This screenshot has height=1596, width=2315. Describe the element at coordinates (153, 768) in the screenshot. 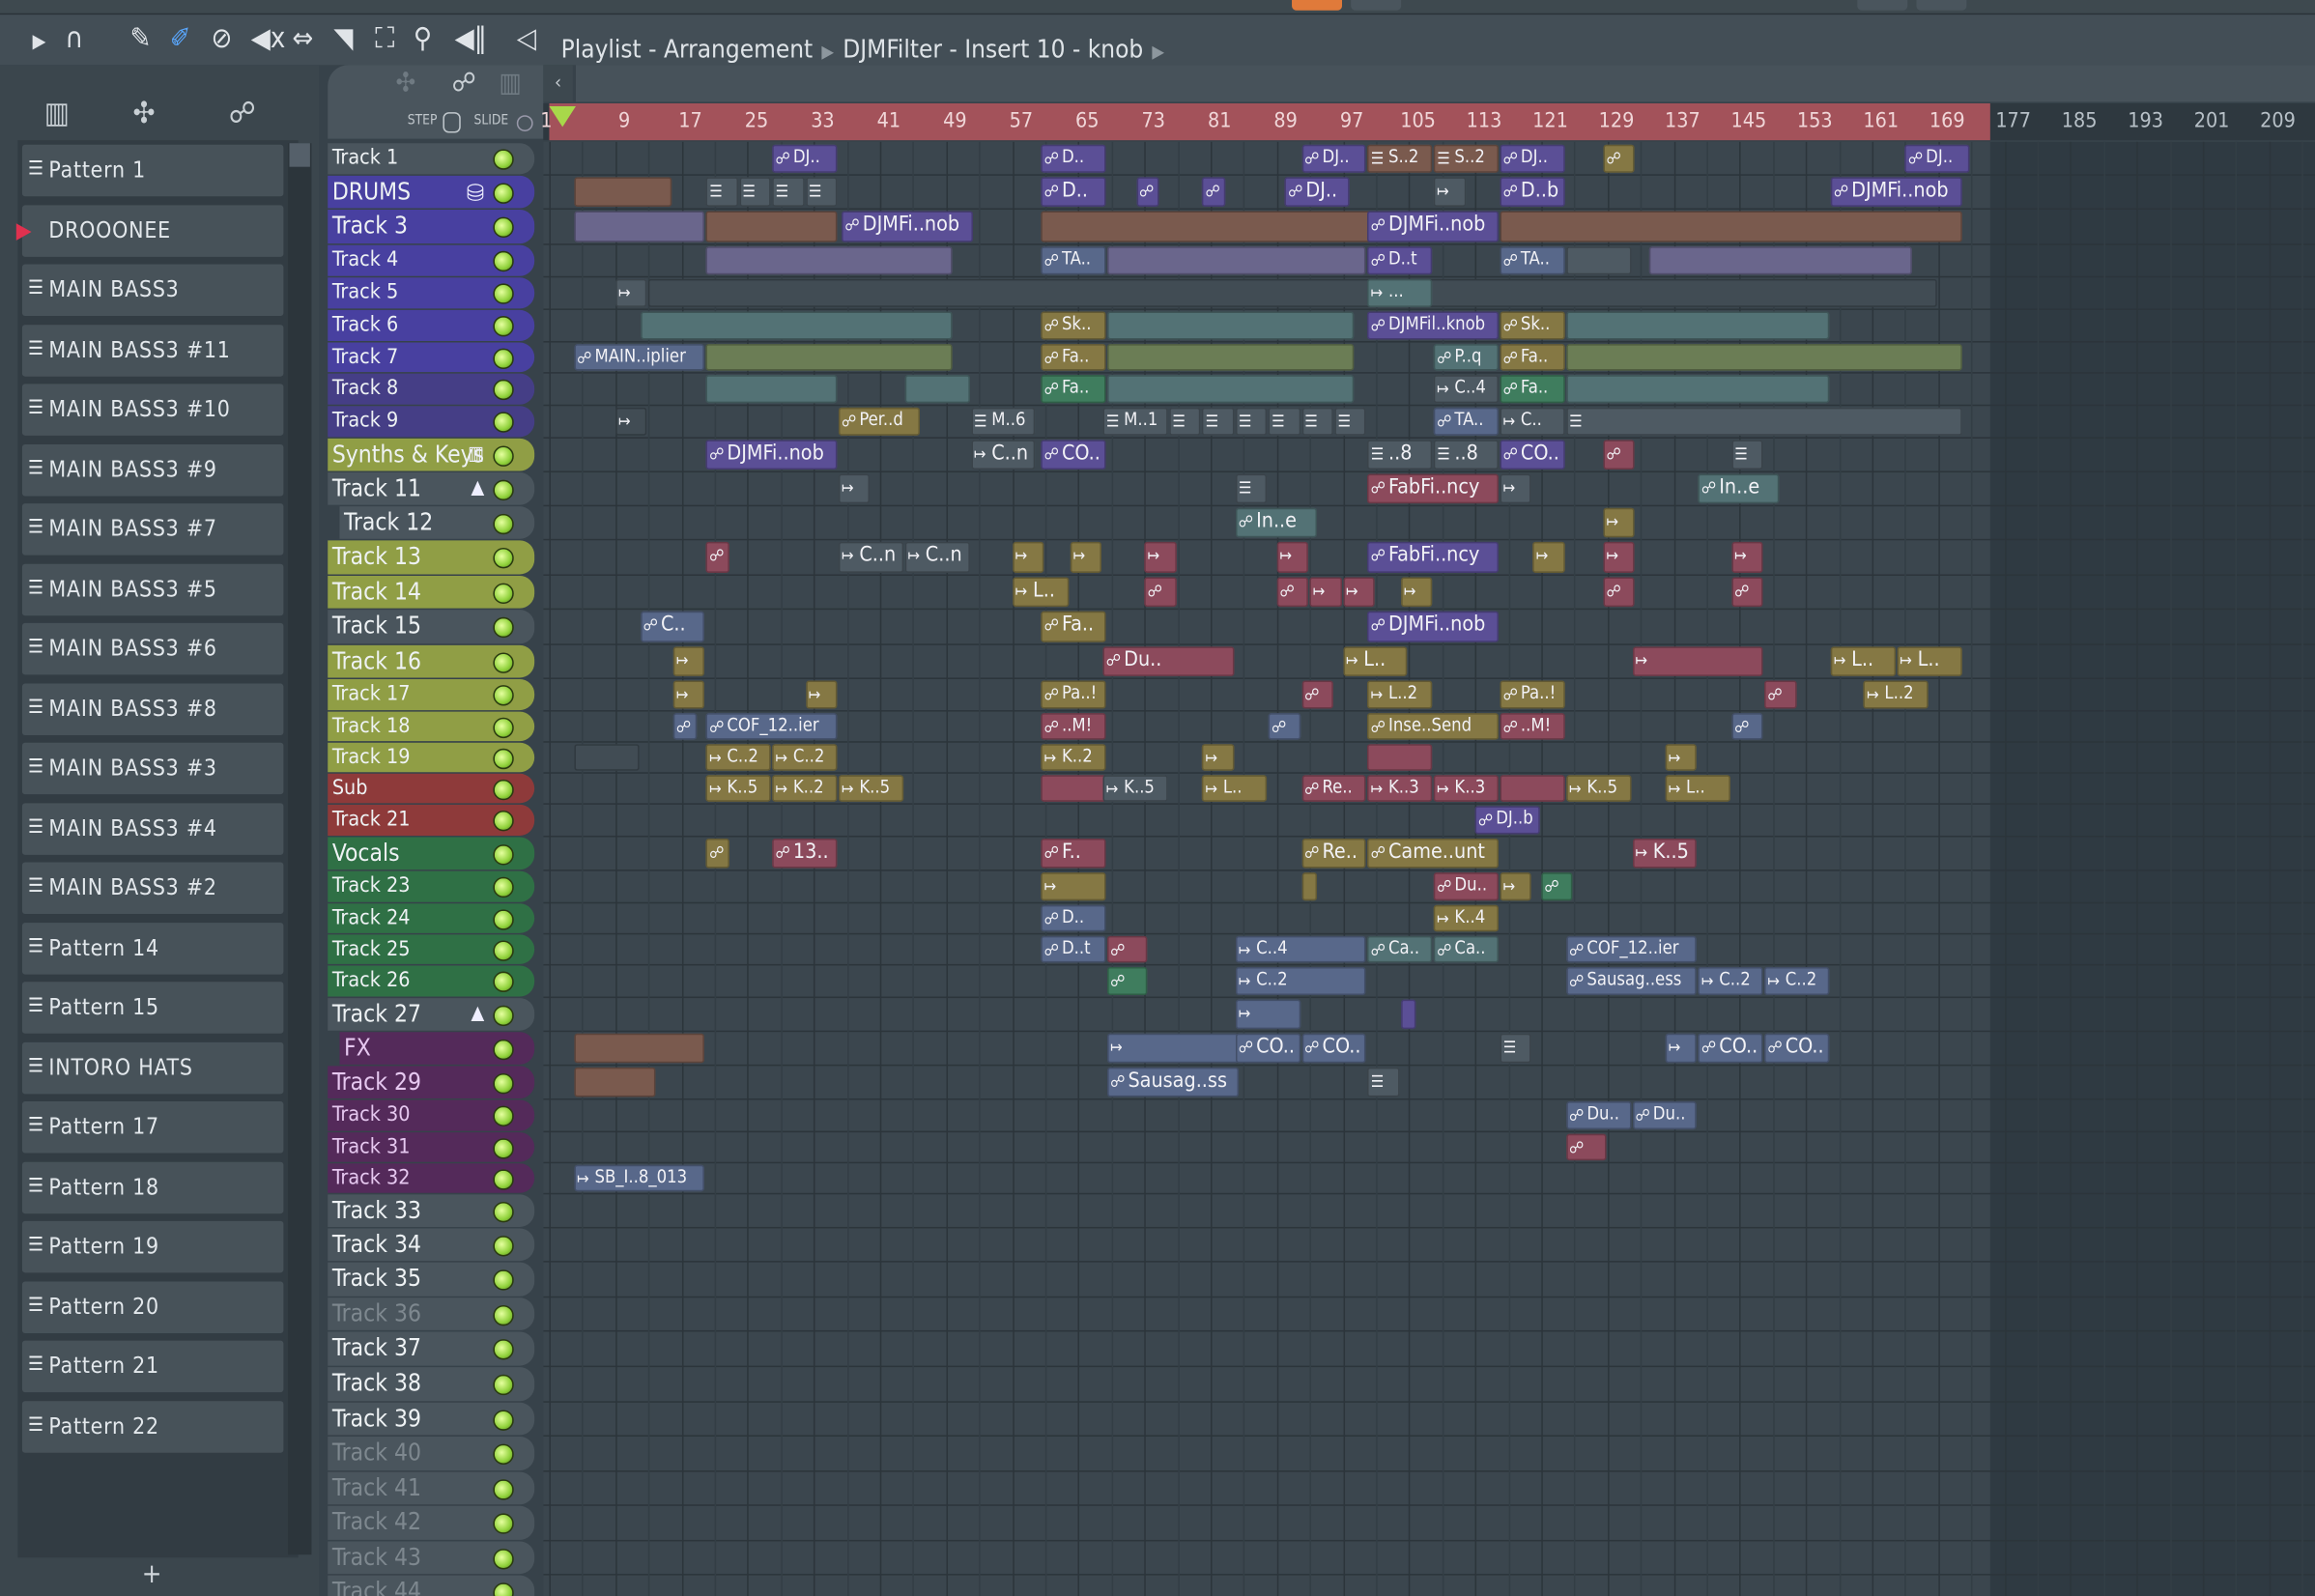

I see `pattern-item: ☰ MAIN BASS3 #3` at that location.